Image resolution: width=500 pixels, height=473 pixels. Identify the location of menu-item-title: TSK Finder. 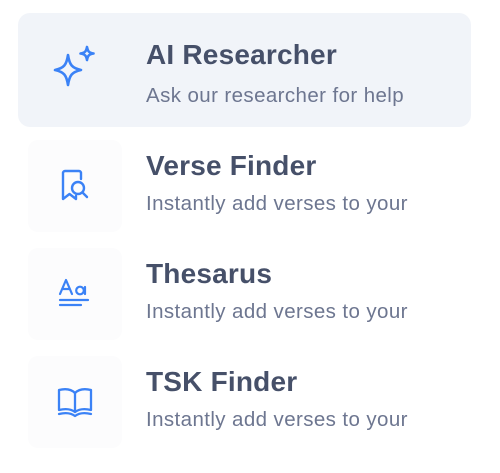
(222, 381).